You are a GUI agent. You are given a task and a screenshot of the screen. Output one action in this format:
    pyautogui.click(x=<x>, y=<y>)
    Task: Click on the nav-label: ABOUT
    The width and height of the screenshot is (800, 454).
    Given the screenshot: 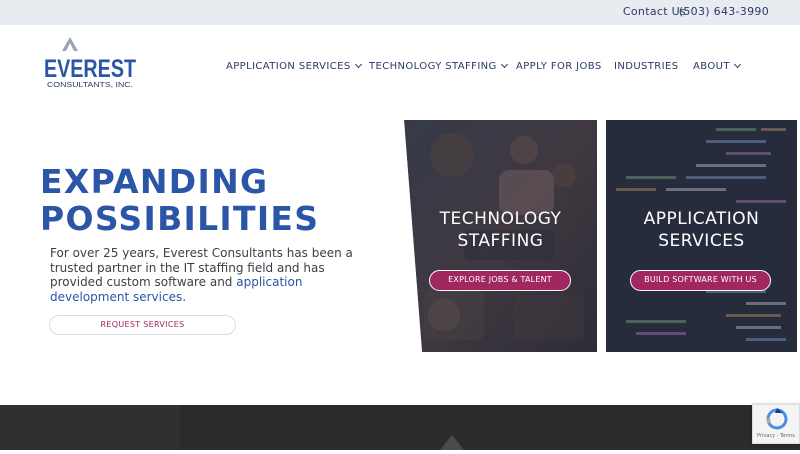 What is the action you would take?
    pyautogui.click(x=711, y=66)
    